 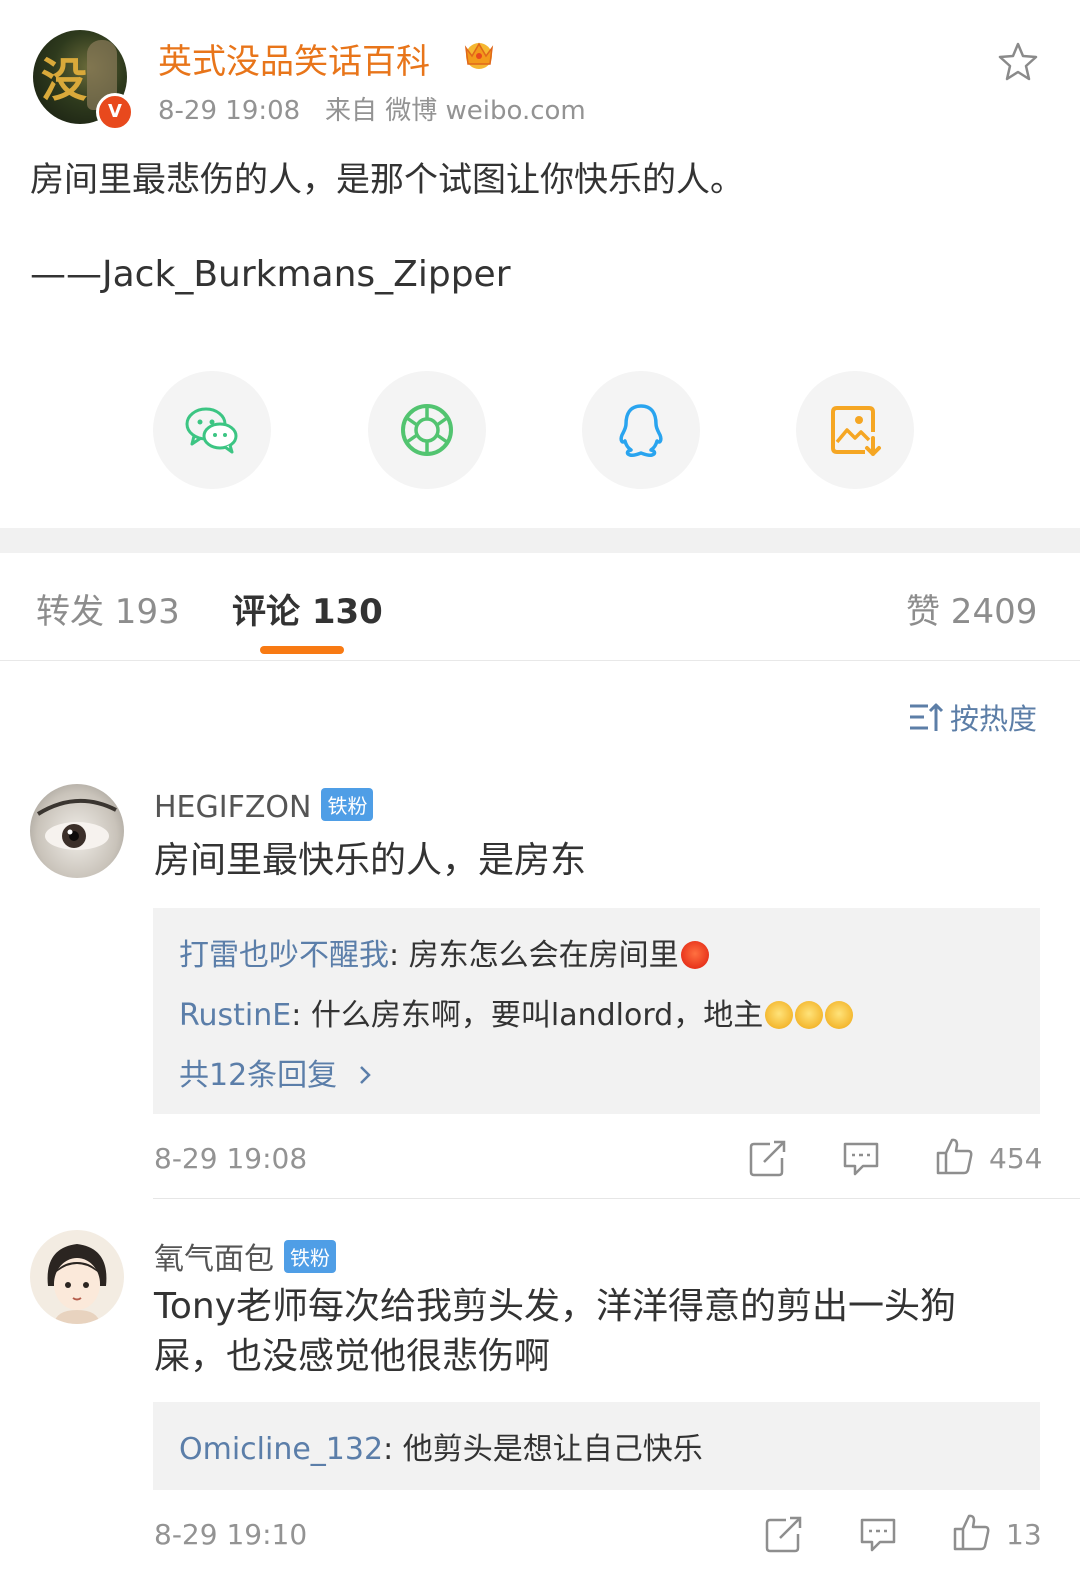 I want to click on wechat-icon, so click(x=211, y=430).